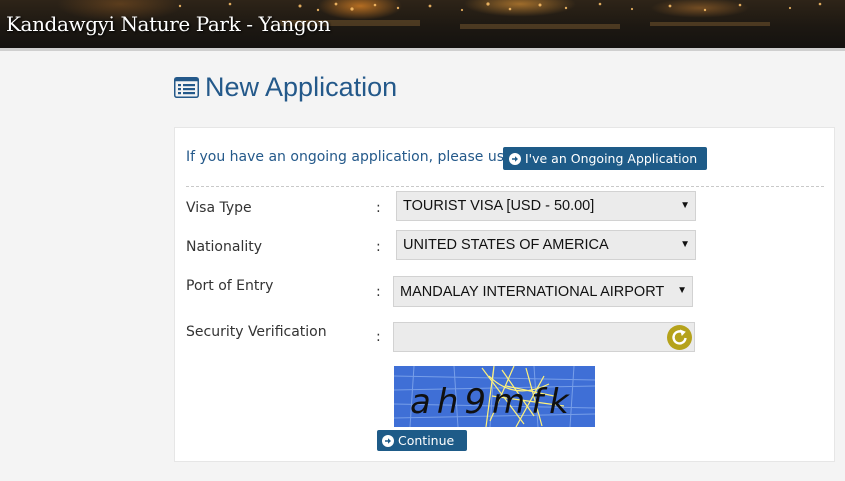  I want to click on captcha-text: ah9mfk, so click(492, 402).